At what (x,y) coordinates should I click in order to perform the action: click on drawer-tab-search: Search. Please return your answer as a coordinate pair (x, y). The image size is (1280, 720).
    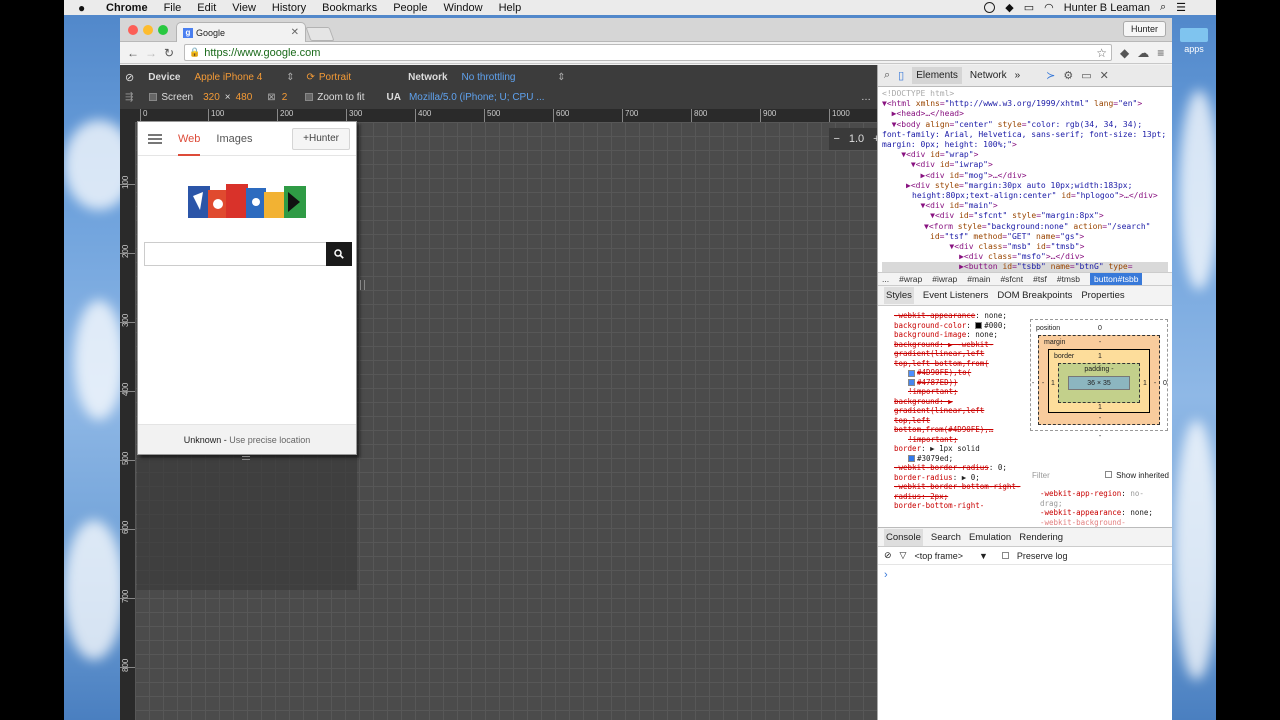
    Looking at the image, I should click on (946, 537).